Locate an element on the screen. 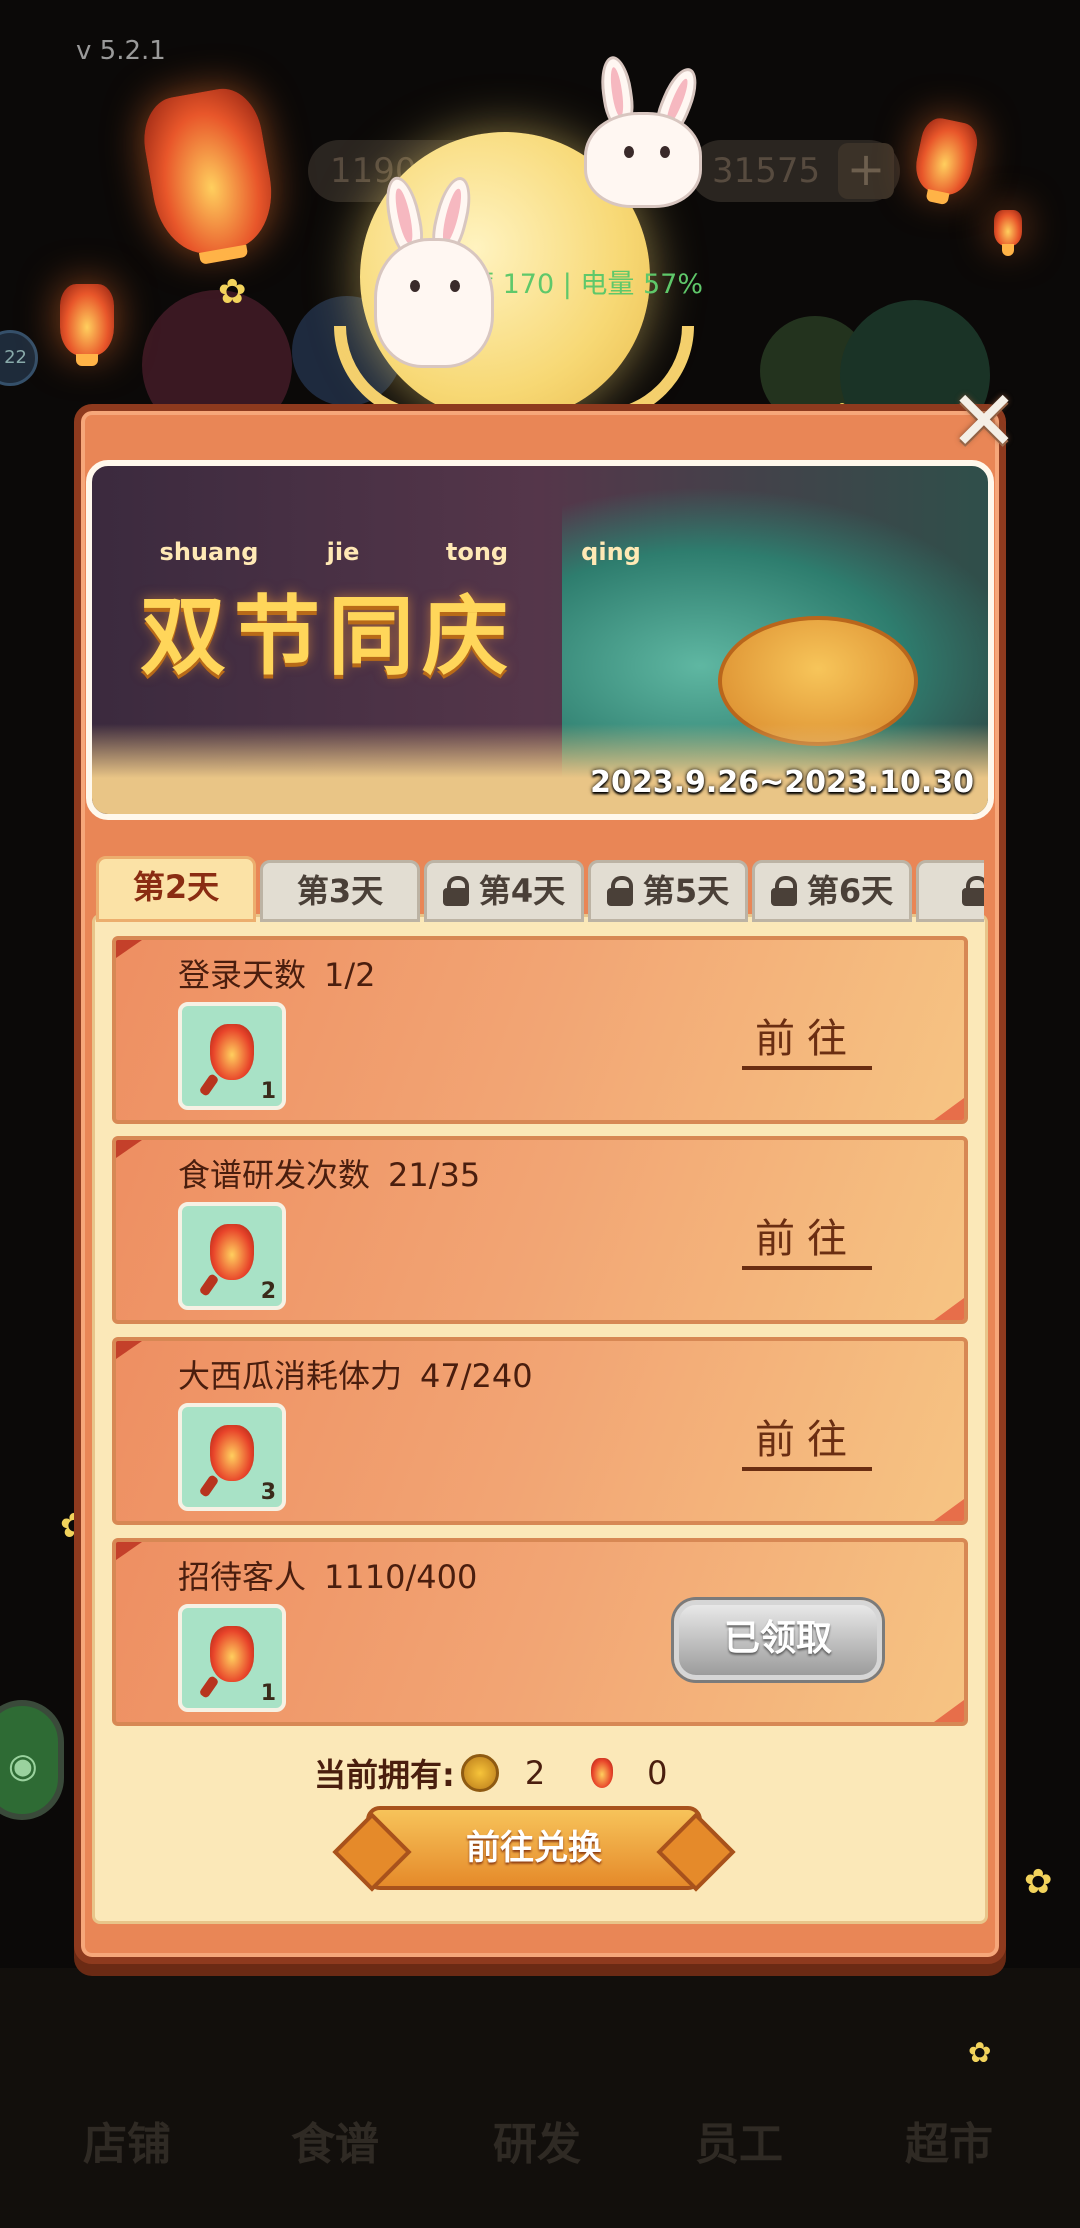  lantern-count: 0 is located at coordinates (657, 1773).